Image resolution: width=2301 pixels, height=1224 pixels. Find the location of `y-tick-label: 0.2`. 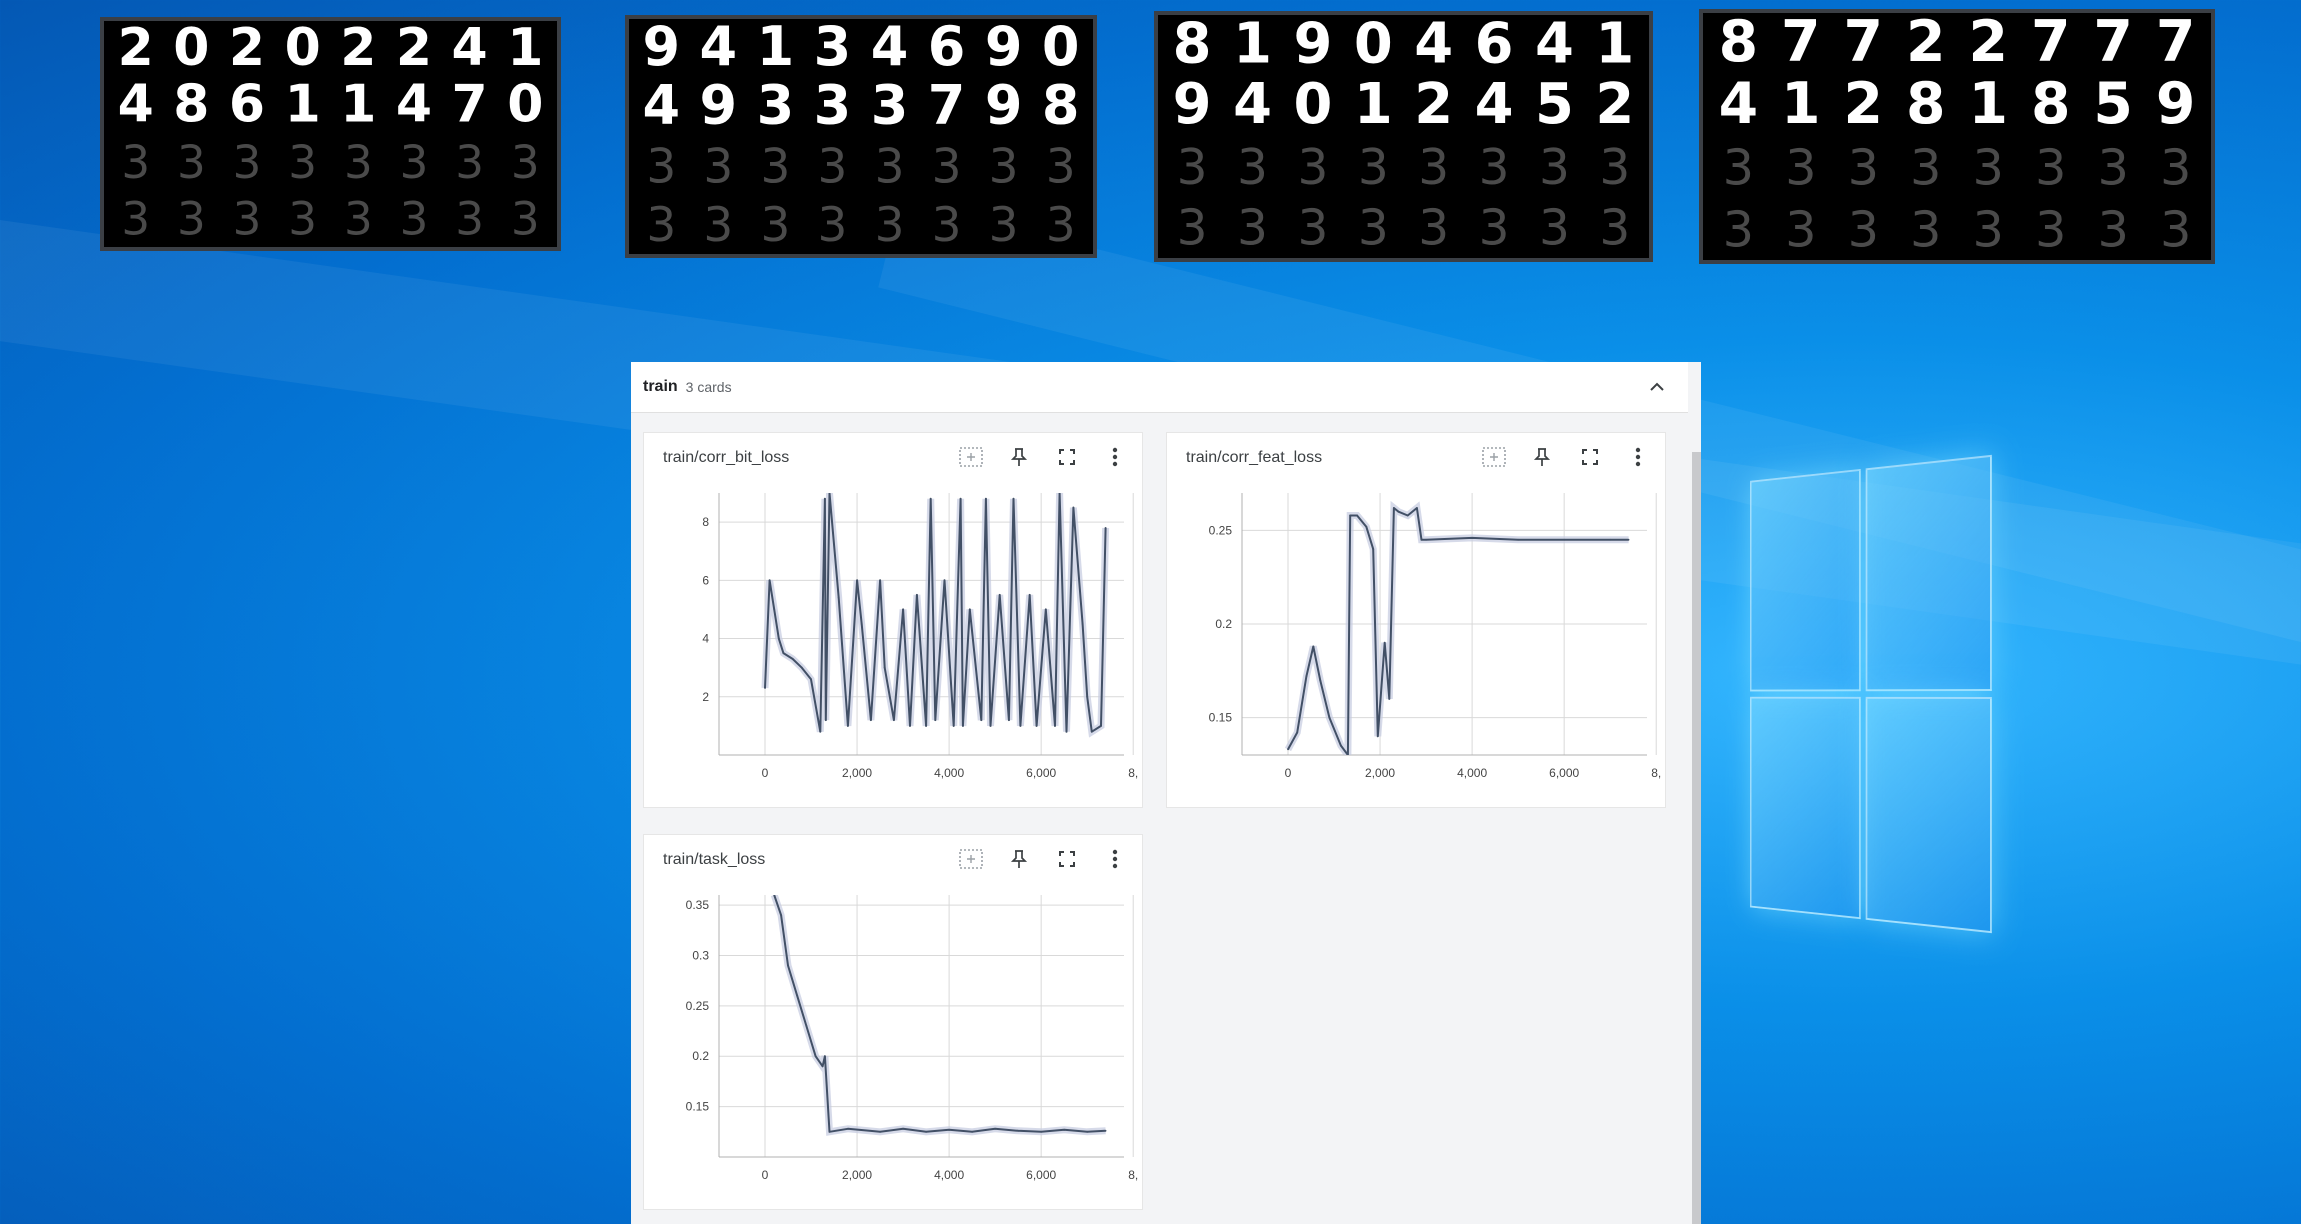

y-tick-label: 0.2 is located at coordinates (1223, 624).